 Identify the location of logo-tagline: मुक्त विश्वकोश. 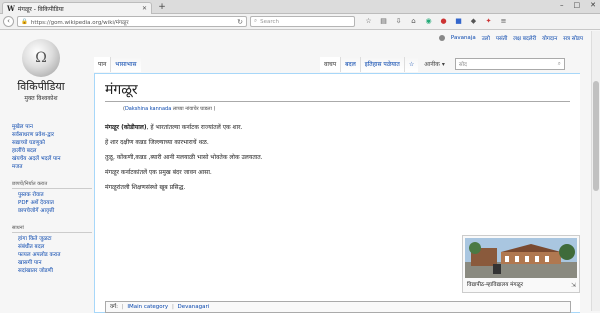
(41, 98).